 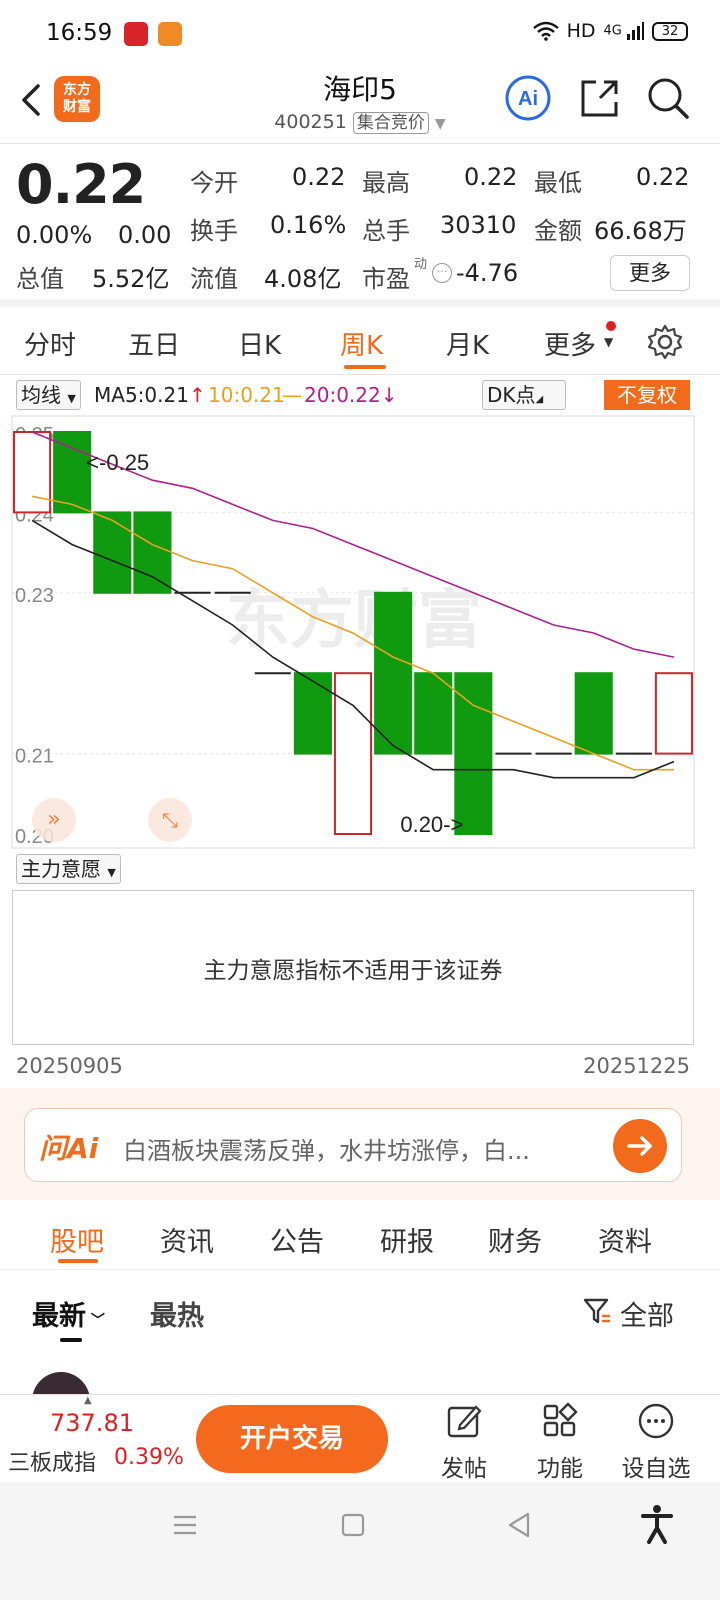 What do you see at coordinates (597, 1311) in the screenshot?
I see `filter-icon` at bounding box center [597, 1311].